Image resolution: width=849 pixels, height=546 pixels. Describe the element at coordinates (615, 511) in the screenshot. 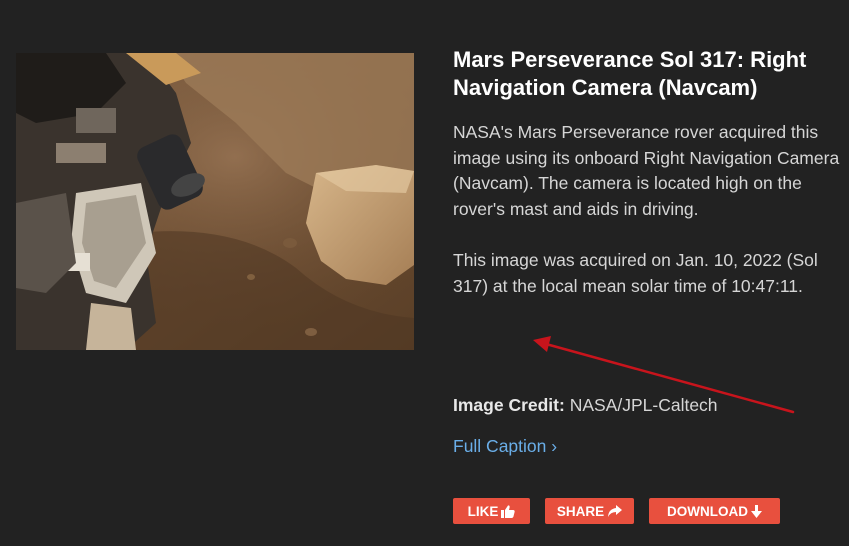

I see `share-arrow-icon` at that location.